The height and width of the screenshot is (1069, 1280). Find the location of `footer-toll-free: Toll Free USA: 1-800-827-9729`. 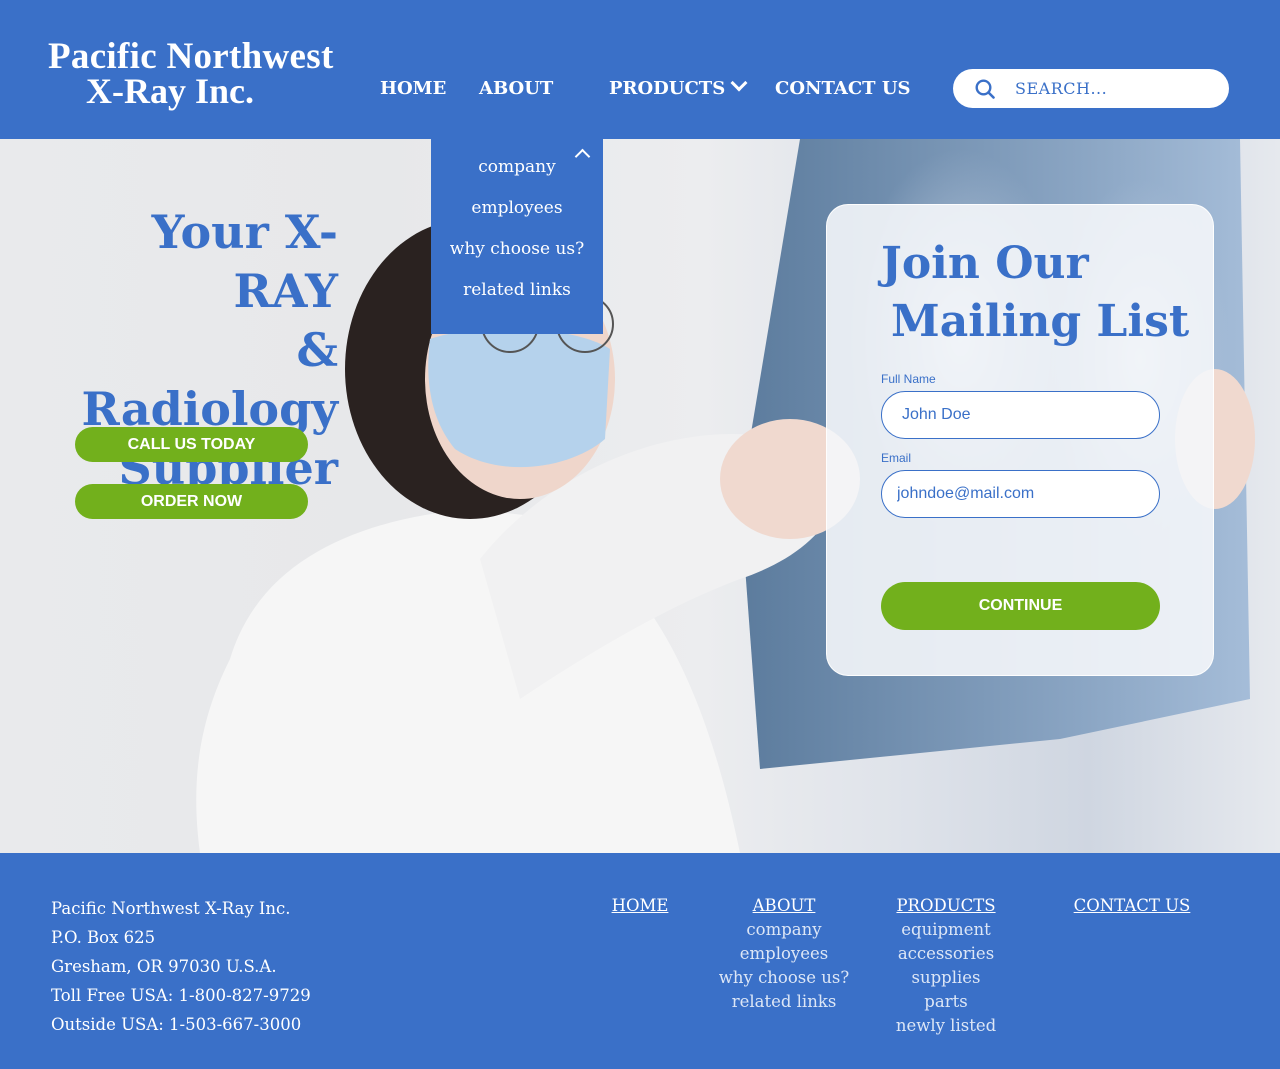

footer-toll-free: Toll Free USA: 1-800-827-9729 is located at coordinates (181, 995).